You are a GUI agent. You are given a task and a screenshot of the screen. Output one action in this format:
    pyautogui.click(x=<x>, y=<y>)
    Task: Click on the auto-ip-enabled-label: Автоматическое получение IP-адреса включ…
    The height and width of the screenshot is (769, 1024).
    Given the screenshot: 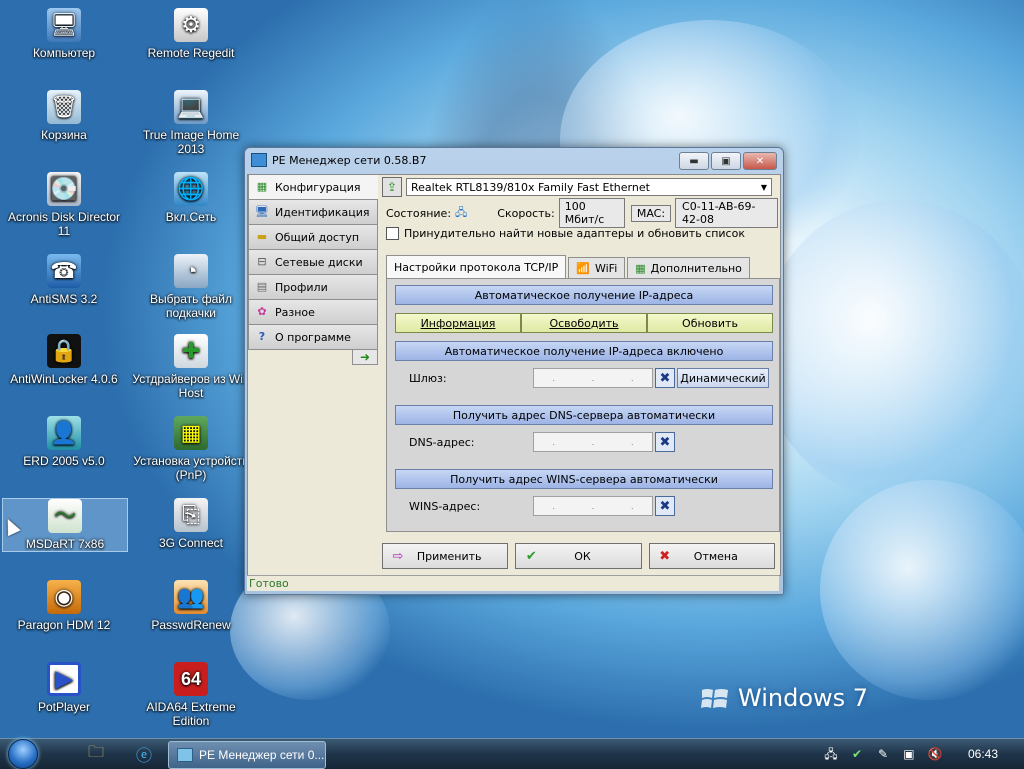 What is the action you would take?
    pyautogui.click(x=584, y=351)
    